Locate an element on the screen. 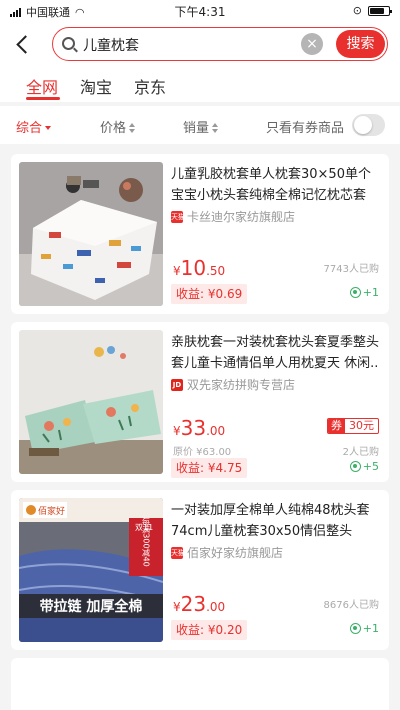 The height and width of the screenshot is (710, 400). price: ¥23.00 is located at coordinates (199, 604).